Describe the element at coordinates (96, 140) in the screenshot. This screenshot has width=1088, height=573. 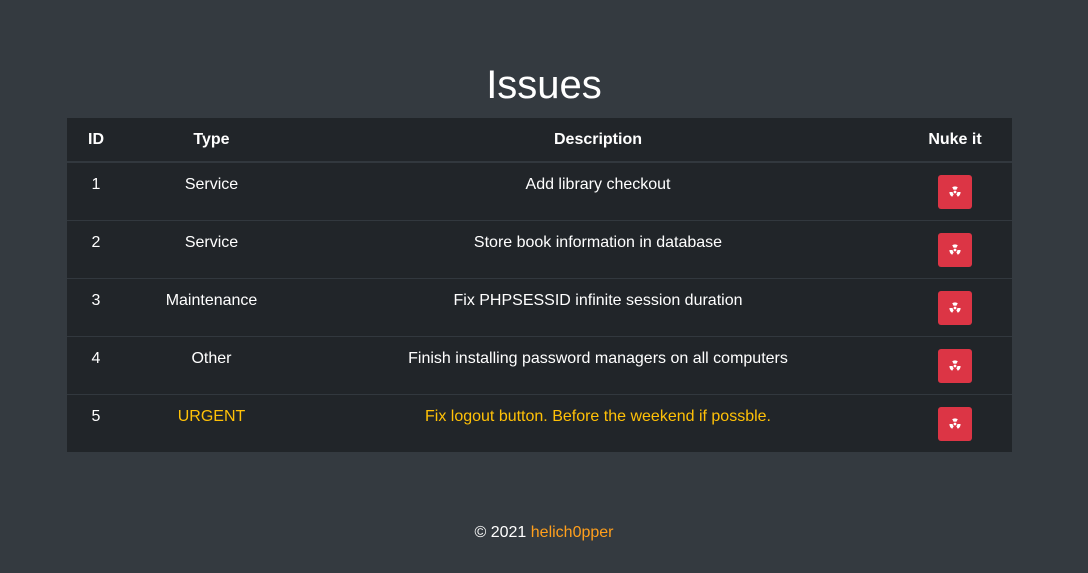
I see `header-id: ID` at that location.